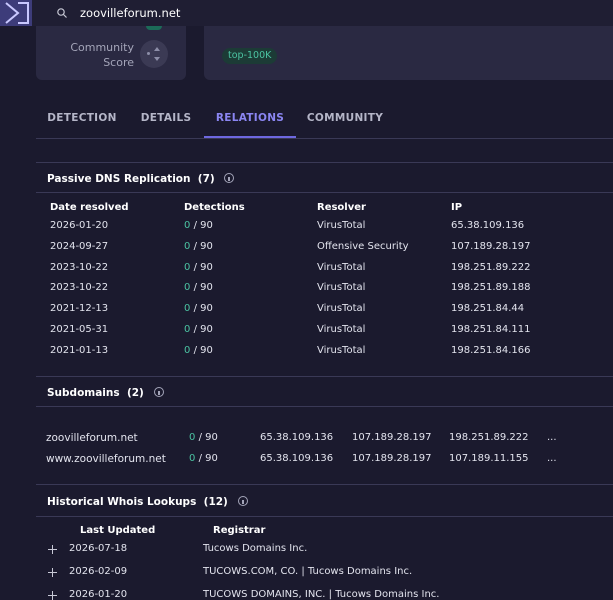 Image resolution: width=613 pixels, height=600 pixels. What do you see at coordinates (491, 329) in the screenshot?
I see `ip-address-link: 198.251.84.111` at bounding box center [491, 329].